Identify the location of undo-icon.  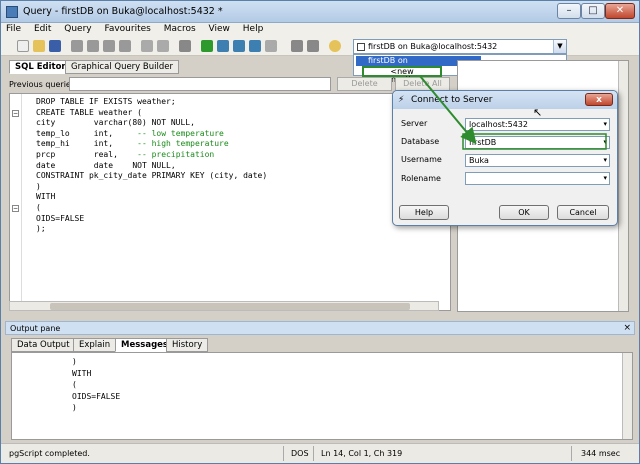
(147, 46).